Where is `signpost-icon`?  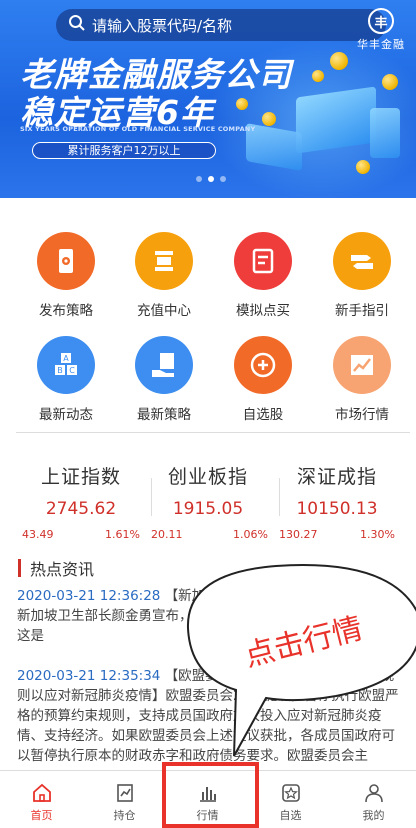
signpost-icon is located at coordinates (362, 261).